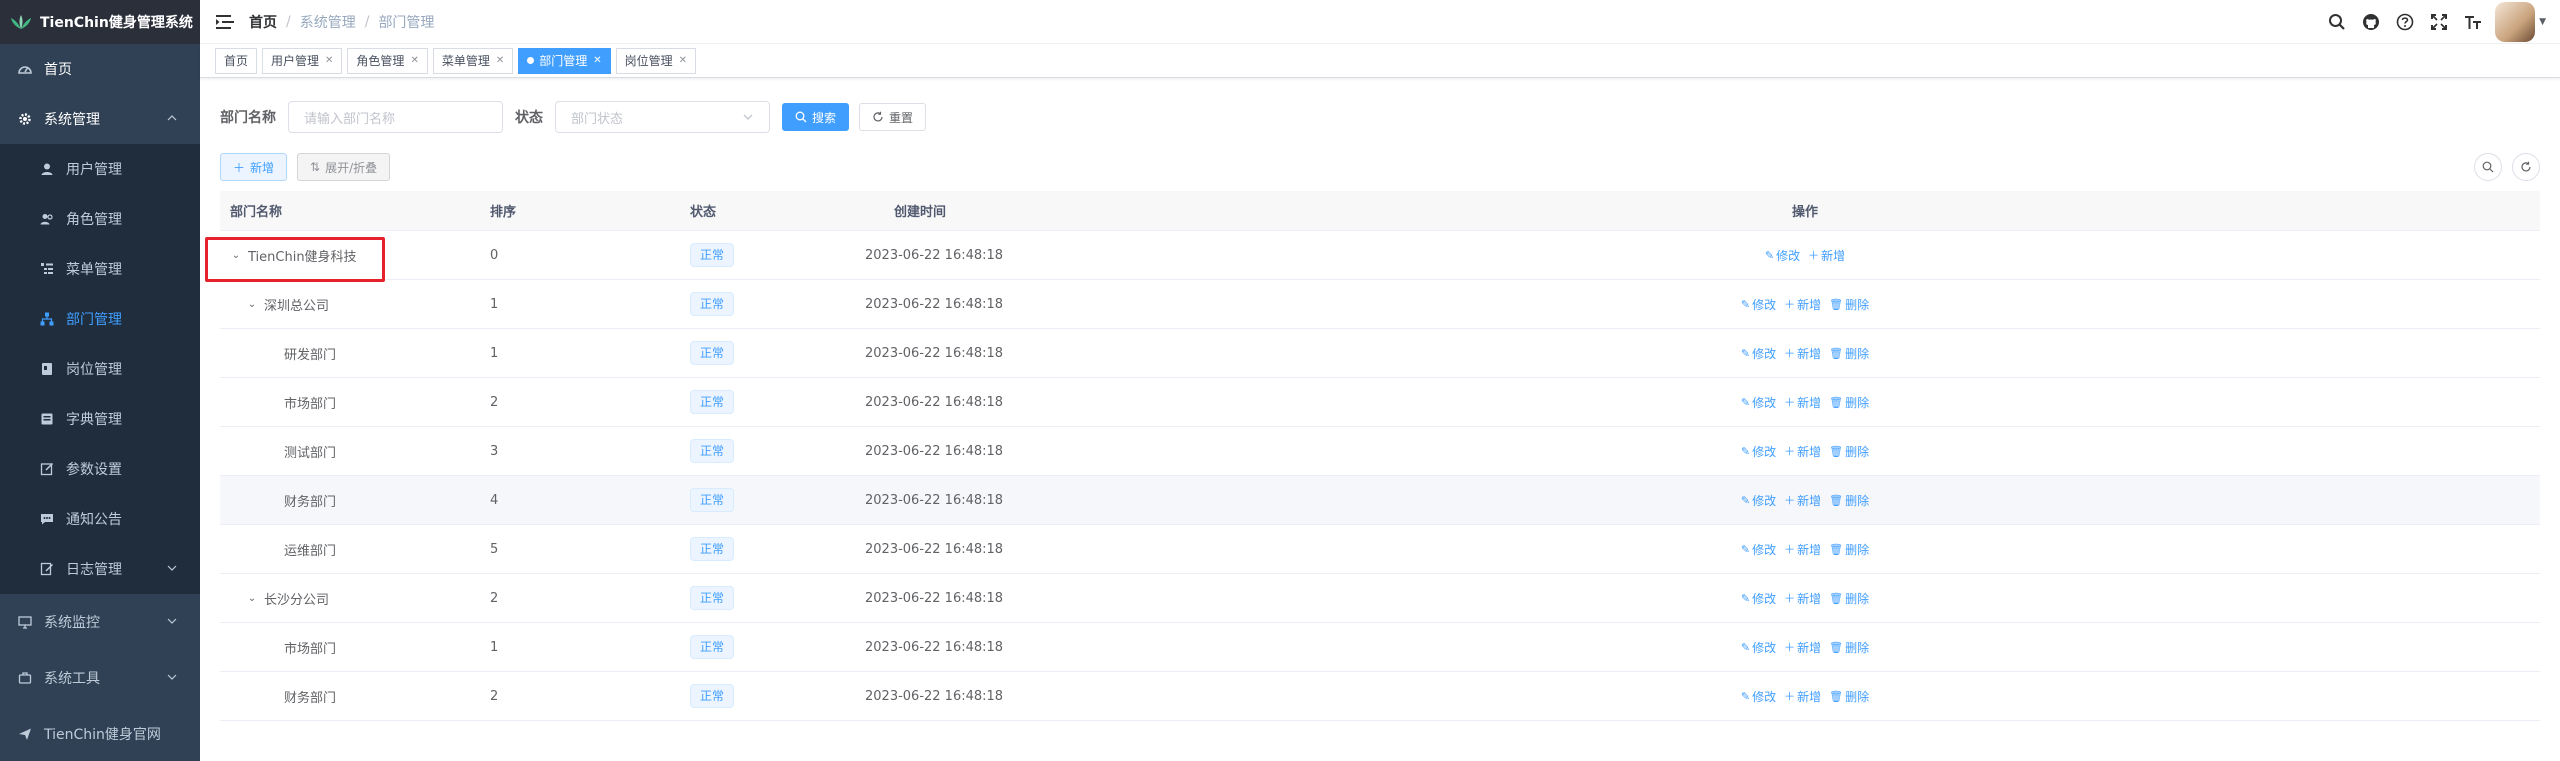 Image resolution: width=2560 pixels, height=761 pixels. I want to click on hamburger-icon, so click(225, 22).